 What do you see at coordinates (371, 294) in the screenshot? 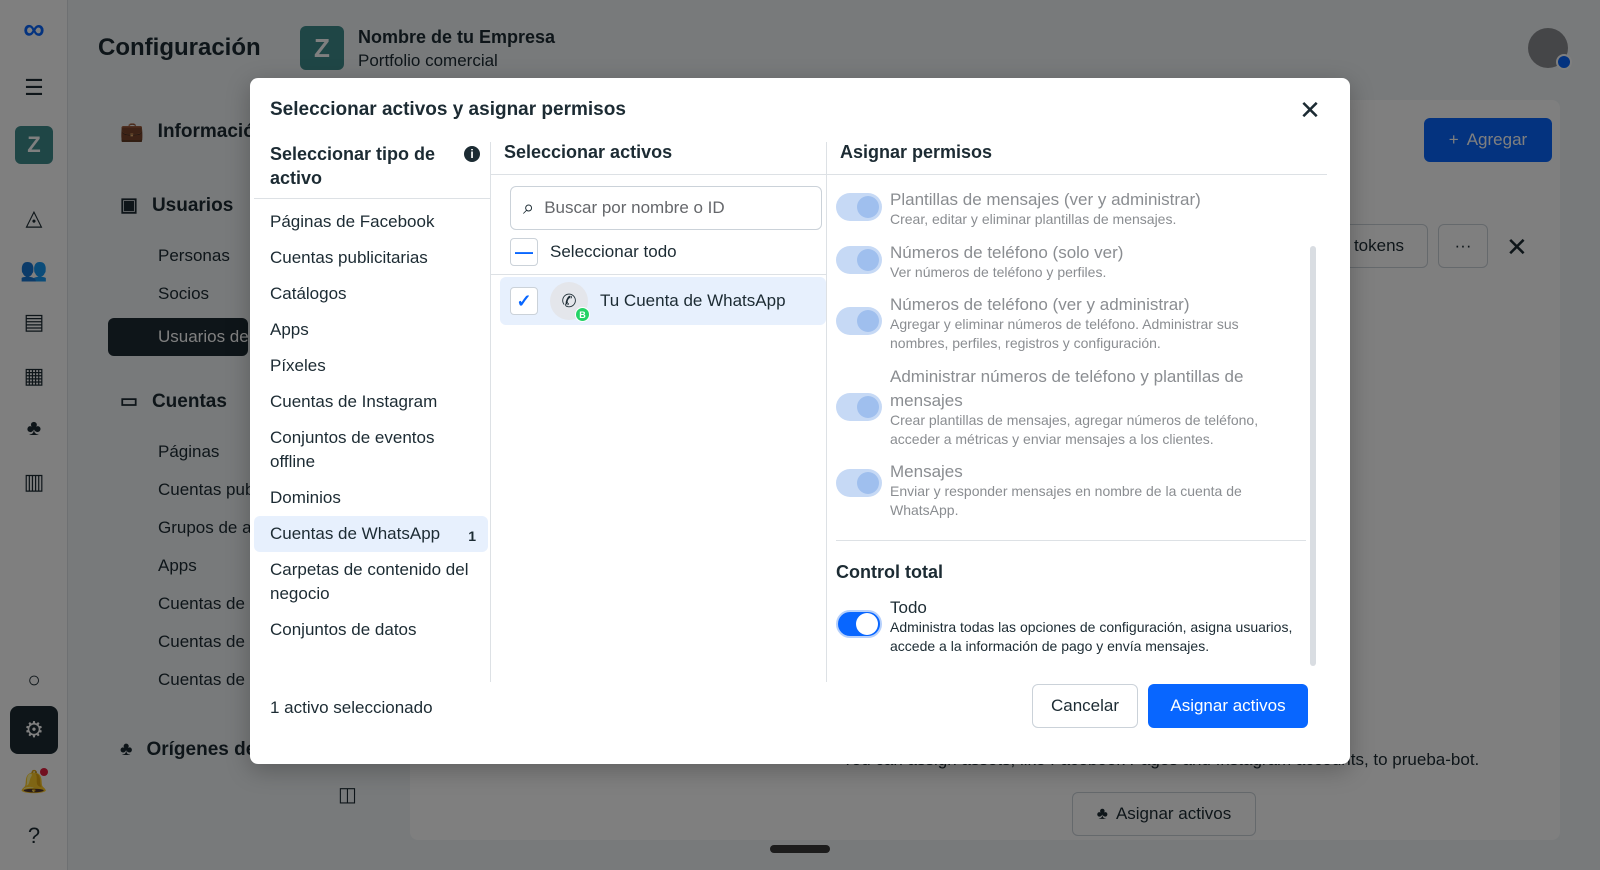
I see `asset-type-item: Catálogos` at bounding box center [371, 294].